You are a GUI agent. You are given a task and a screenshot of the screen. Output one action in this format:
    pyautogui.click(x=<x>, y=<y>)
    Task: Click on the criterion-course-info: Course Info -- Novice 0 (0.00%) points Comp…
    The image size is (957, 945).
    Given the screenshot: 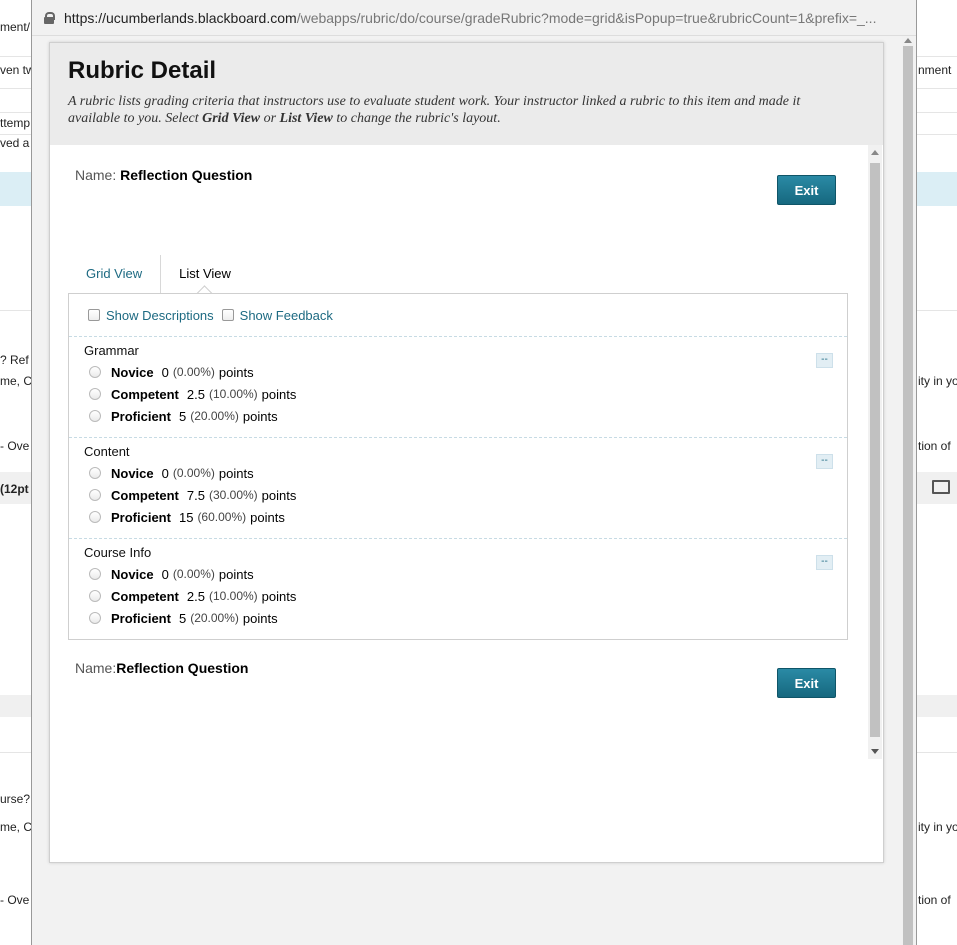 What is the action you would take?
    pyautogui.click(x=458, y=589)
    